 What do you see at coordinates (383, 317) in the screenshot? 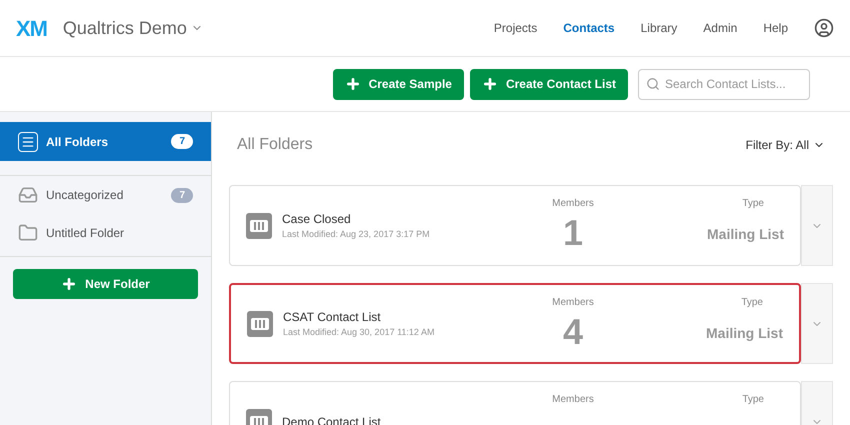
I see `list-name: CSAT Contact List` at bounding box center [383, 317].